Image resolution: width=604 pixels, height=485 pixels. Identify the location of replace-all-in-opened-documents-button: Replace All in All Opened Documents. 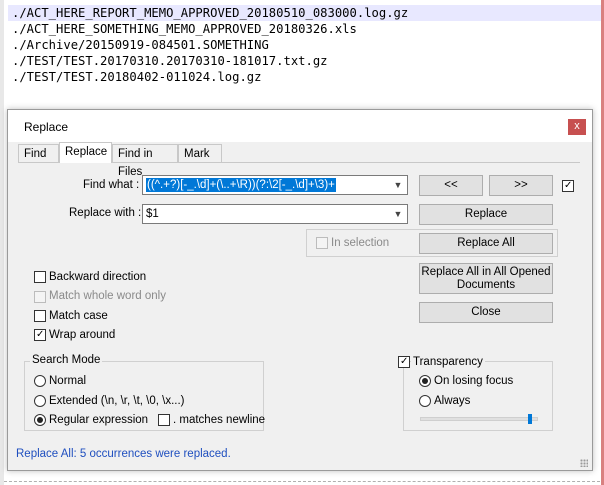
(486, 278).